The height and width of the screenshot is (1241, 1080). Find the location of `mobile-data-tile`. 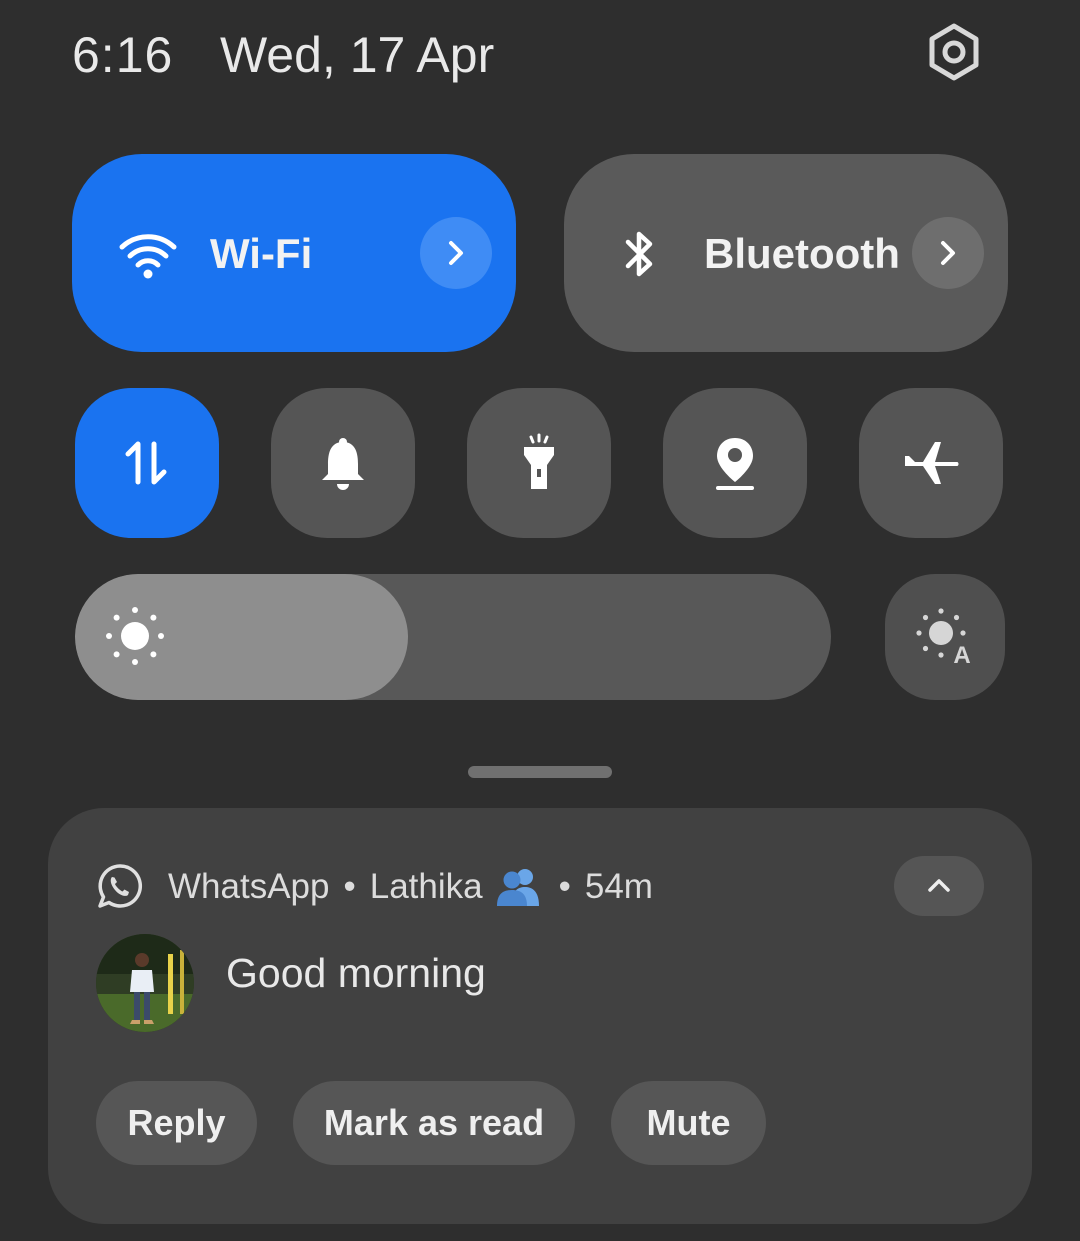

mobile-data-tile is located at coordinates (147, 463).